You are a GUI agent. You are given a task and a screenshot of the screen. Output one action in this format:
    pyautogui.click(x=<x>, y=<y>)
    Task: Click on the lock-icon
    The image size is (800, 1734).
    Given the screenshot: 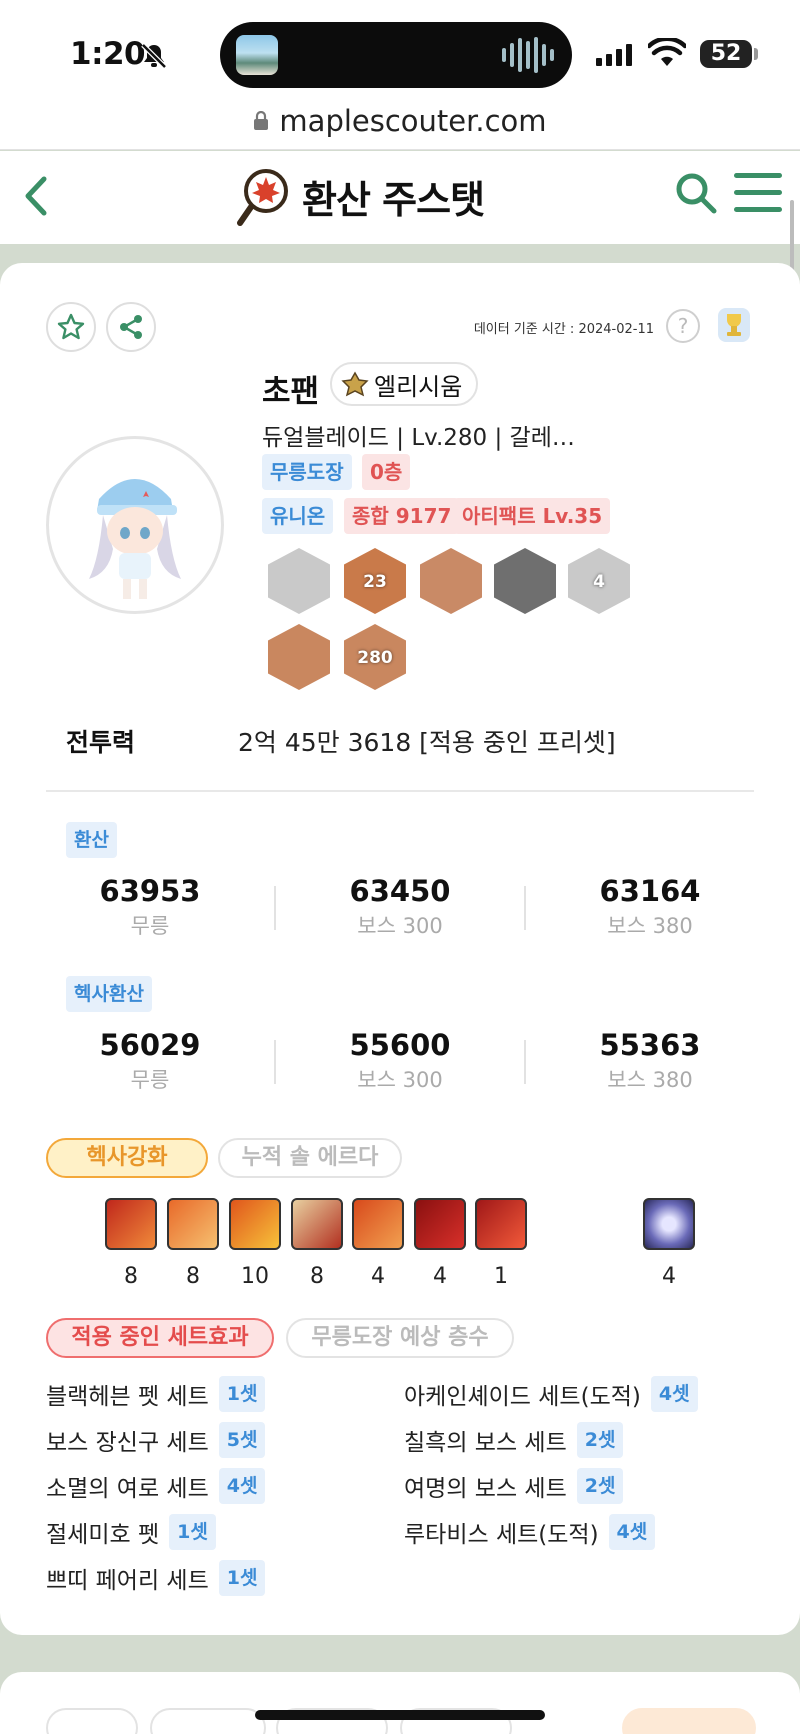 What is the action you would take?
    pyautogui.click(x=261, y=120)
    